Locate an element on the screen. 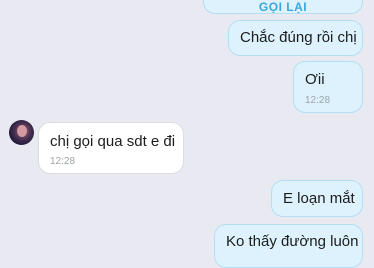 Image resolution: width=374 pixels, height=268 pixels. message-text: chị gọi qua sdt e đi is located at coordinates (113, 141).